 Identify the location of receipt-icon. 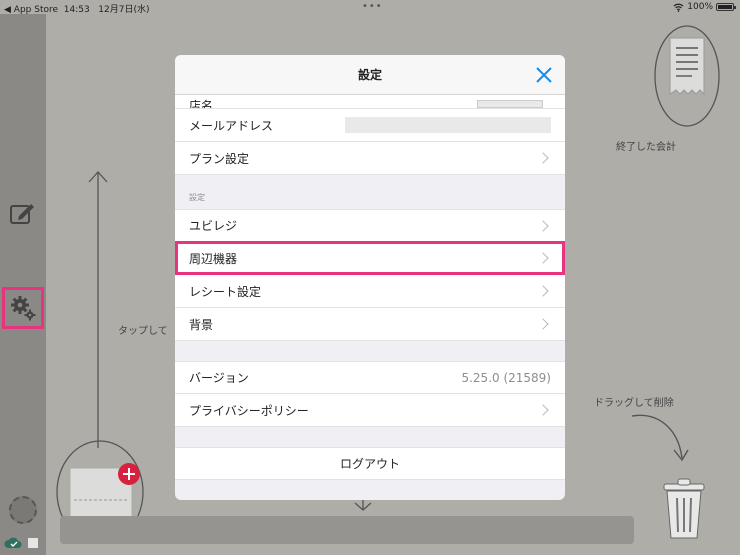
(687, 76).